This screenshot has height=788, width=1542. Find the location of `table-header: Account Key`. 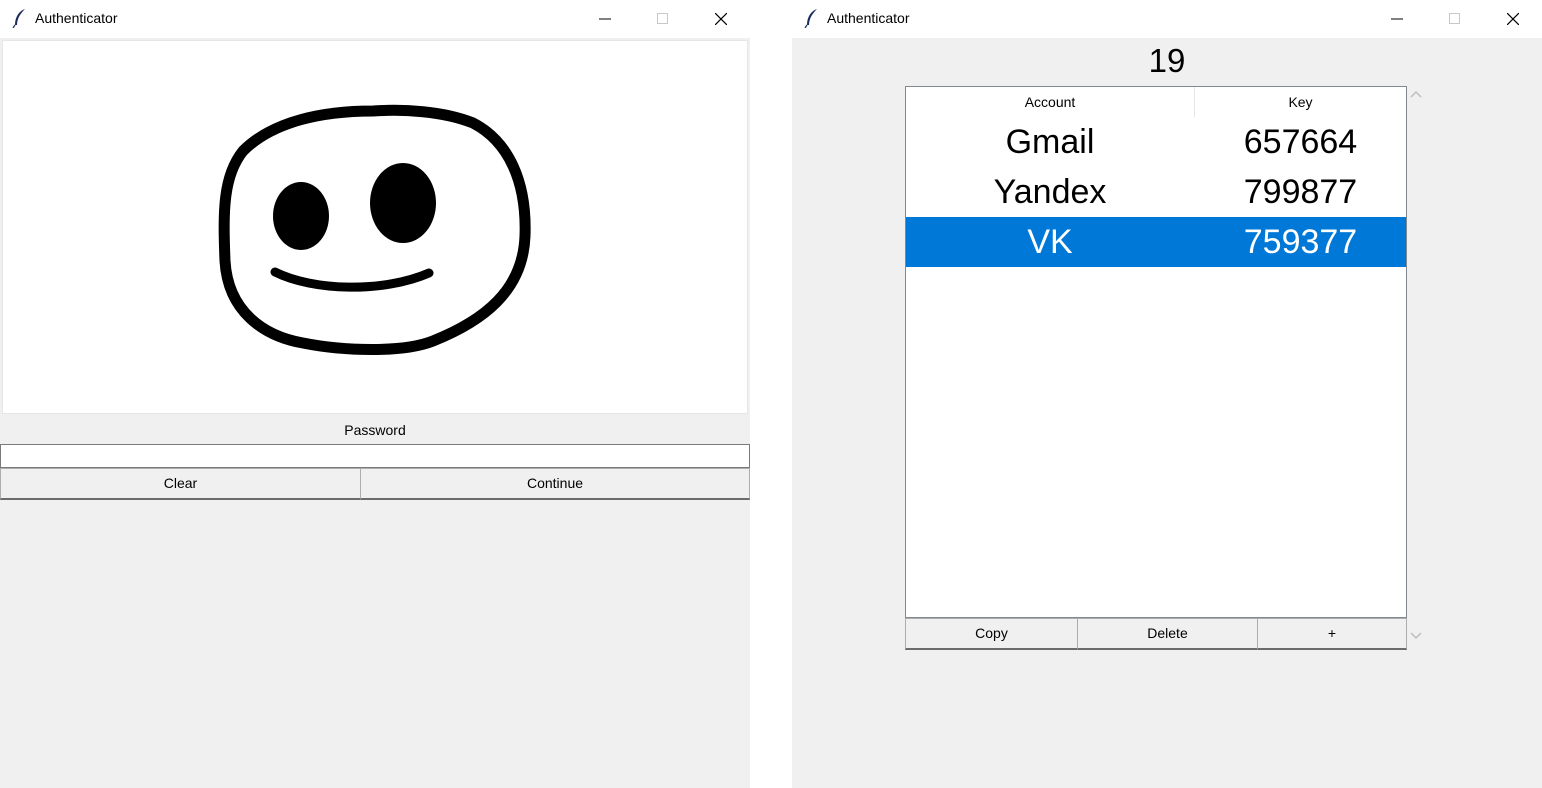

table-header: Account Key is located at coordinates (1156, 102).